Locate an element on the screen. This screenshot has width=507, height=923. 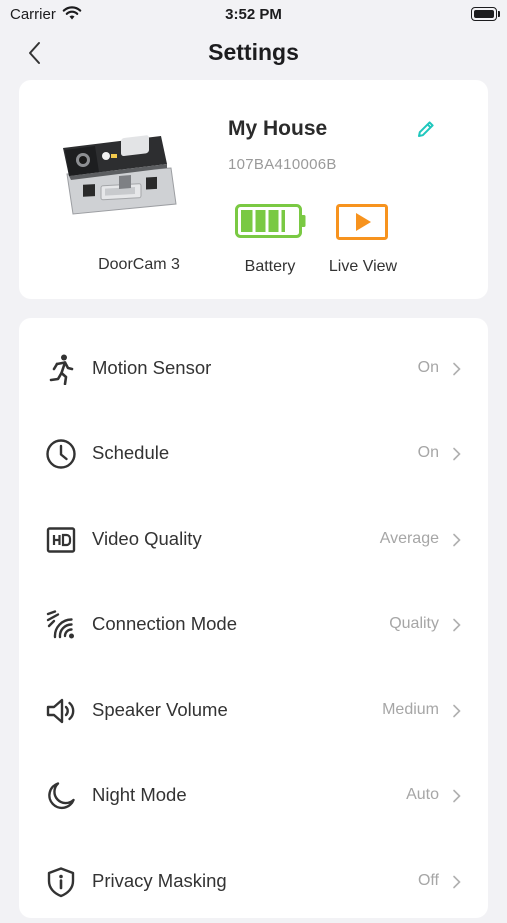
status-battery-icon is located at coordinates (485, 14).